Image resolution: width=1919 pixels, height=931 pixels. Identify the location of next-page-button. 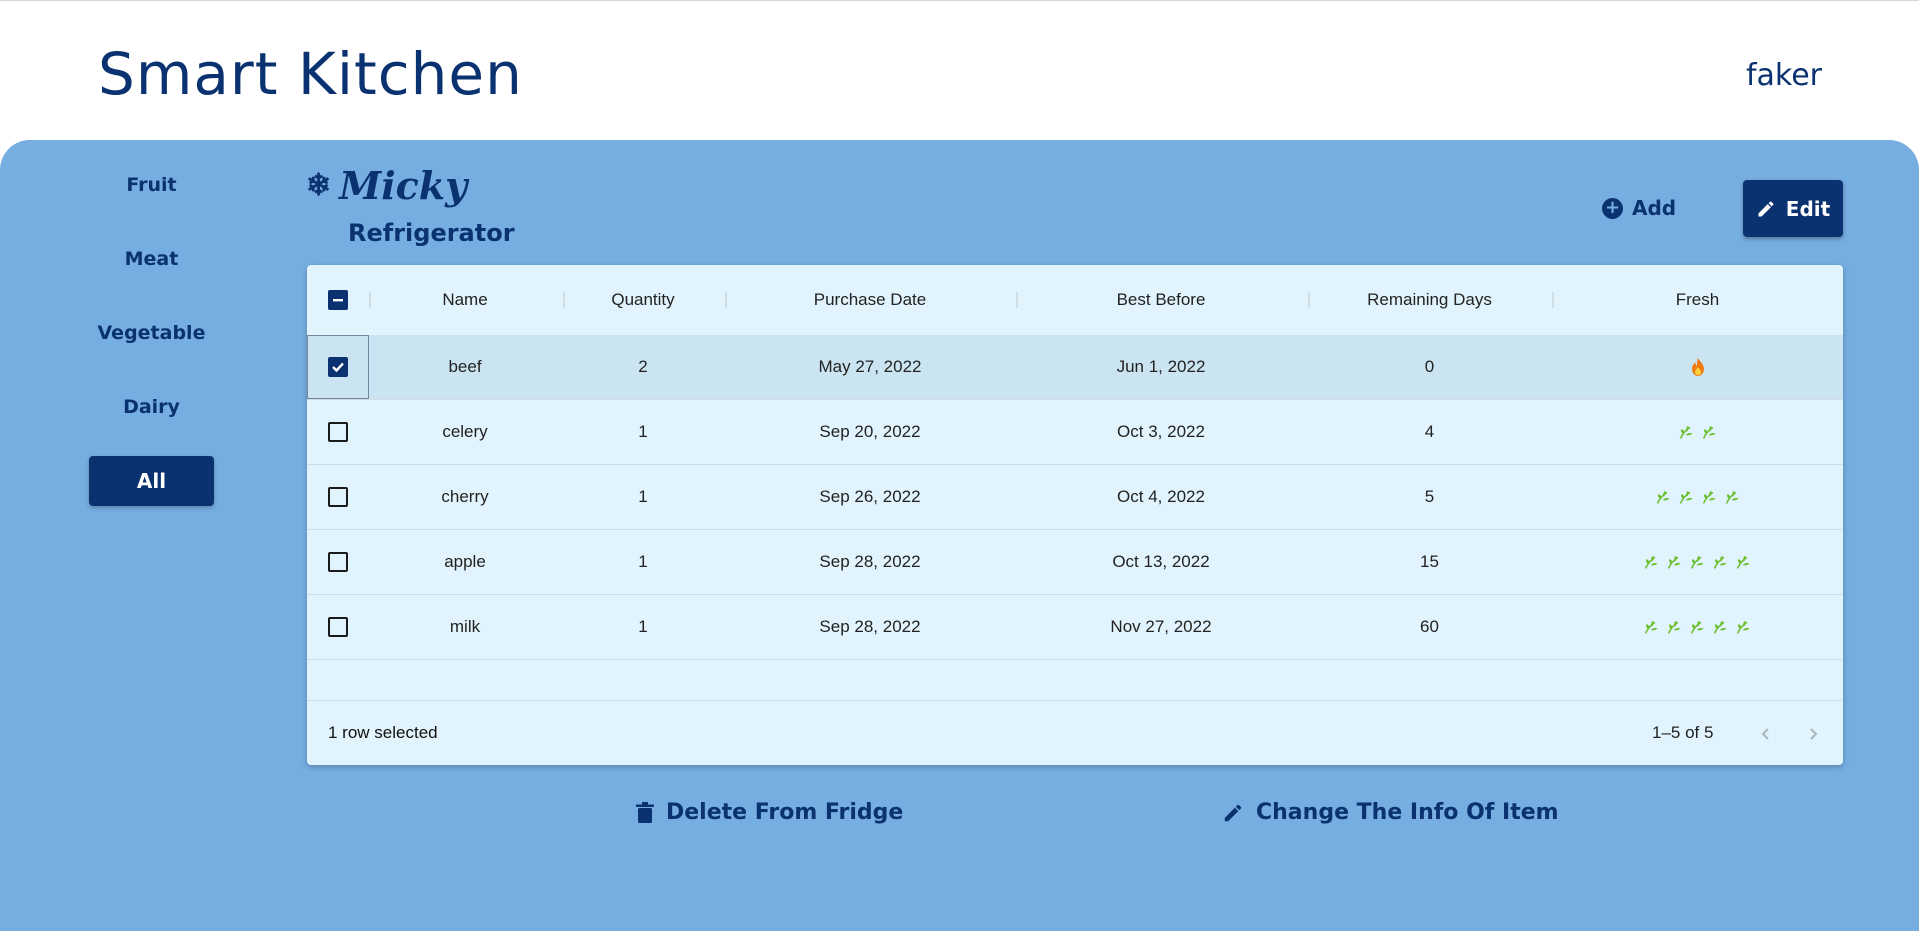
(1813, 734).